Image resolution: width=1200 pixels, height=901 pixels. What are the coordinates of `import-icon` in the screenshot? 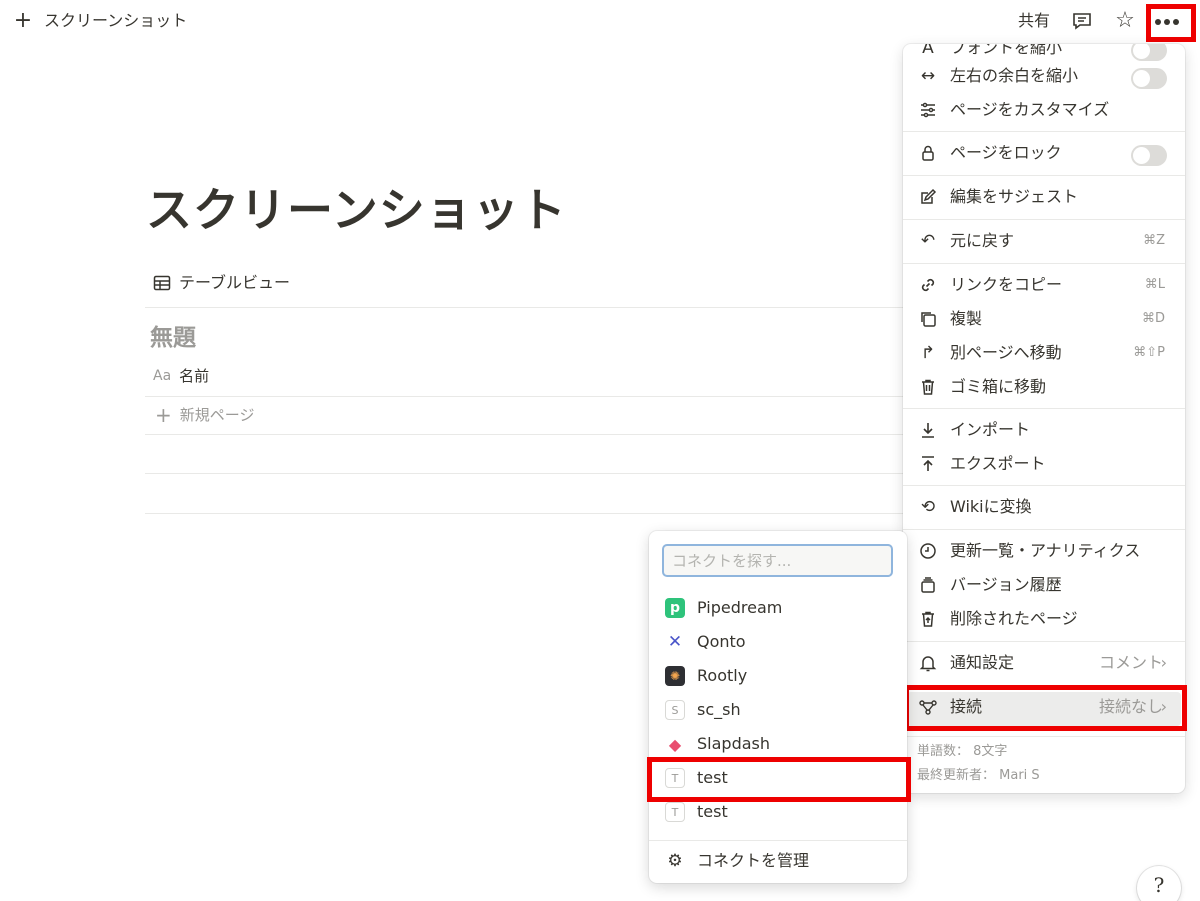 It's located at (928, 430).